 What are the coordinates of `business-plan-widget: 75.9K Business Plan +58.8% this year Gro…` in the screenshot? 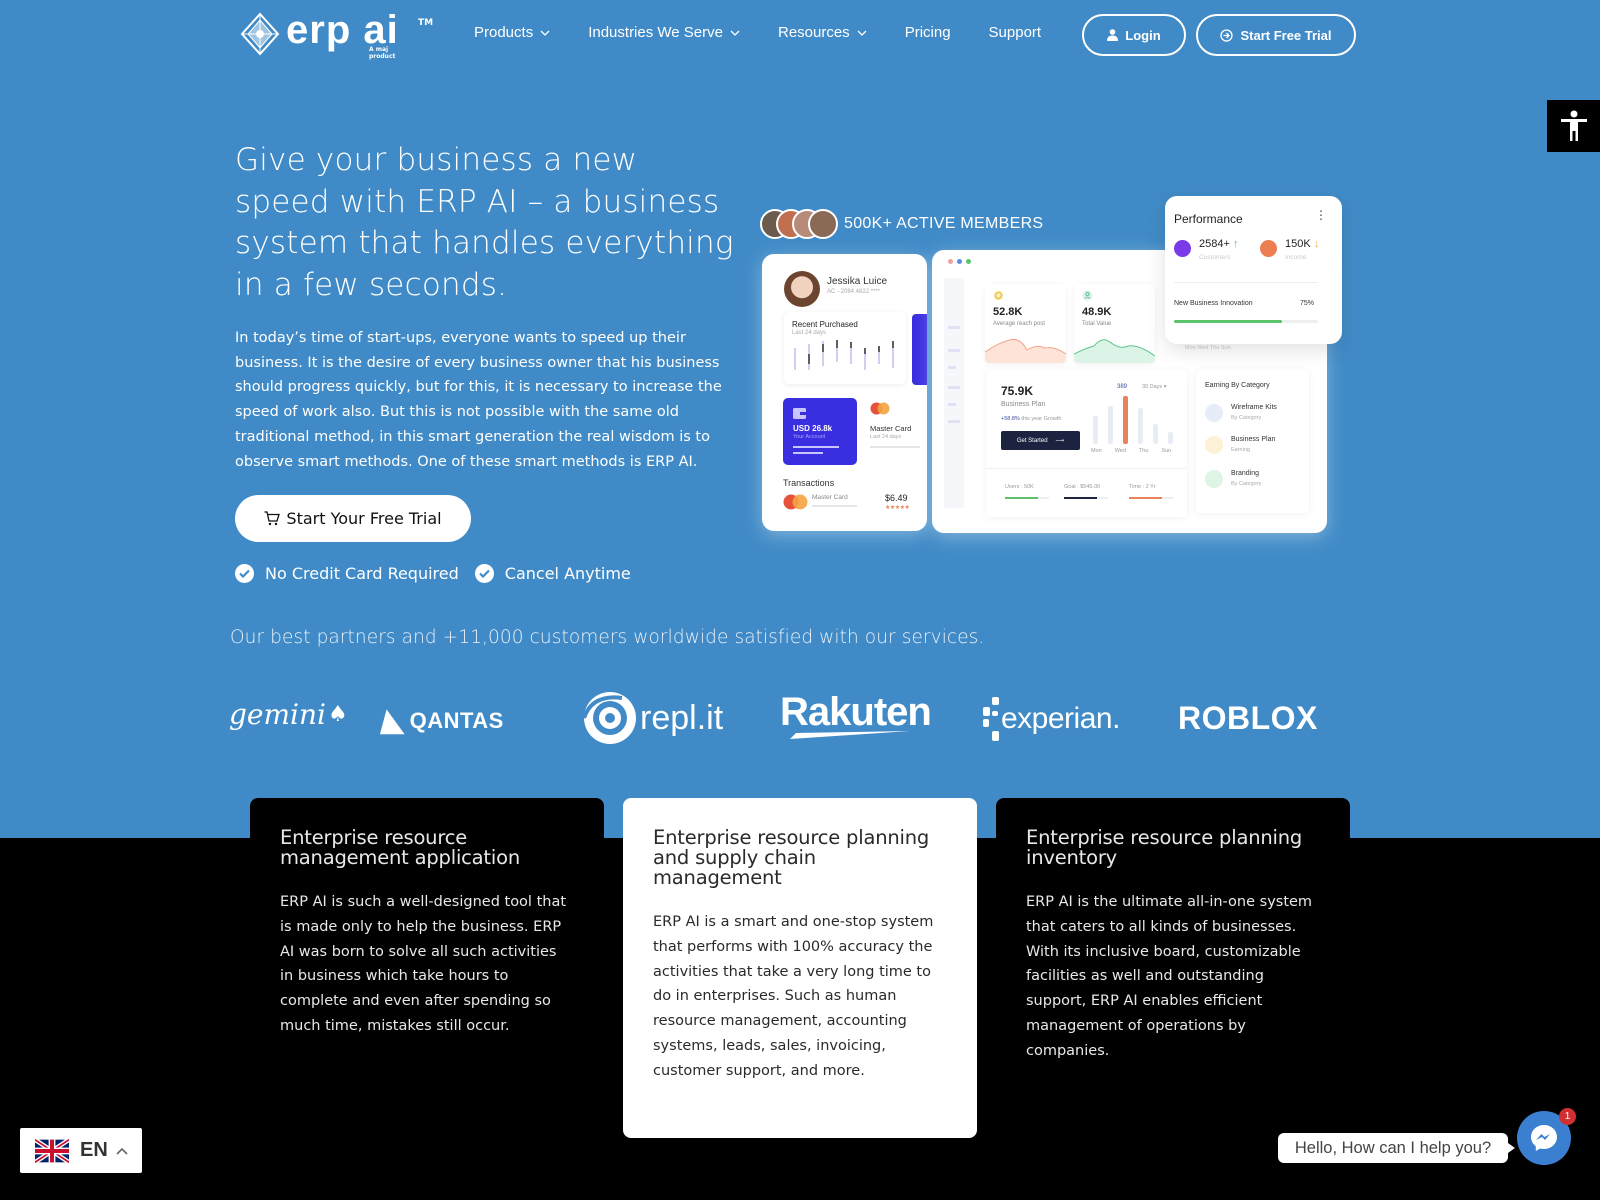 It's located at (1086, 443).